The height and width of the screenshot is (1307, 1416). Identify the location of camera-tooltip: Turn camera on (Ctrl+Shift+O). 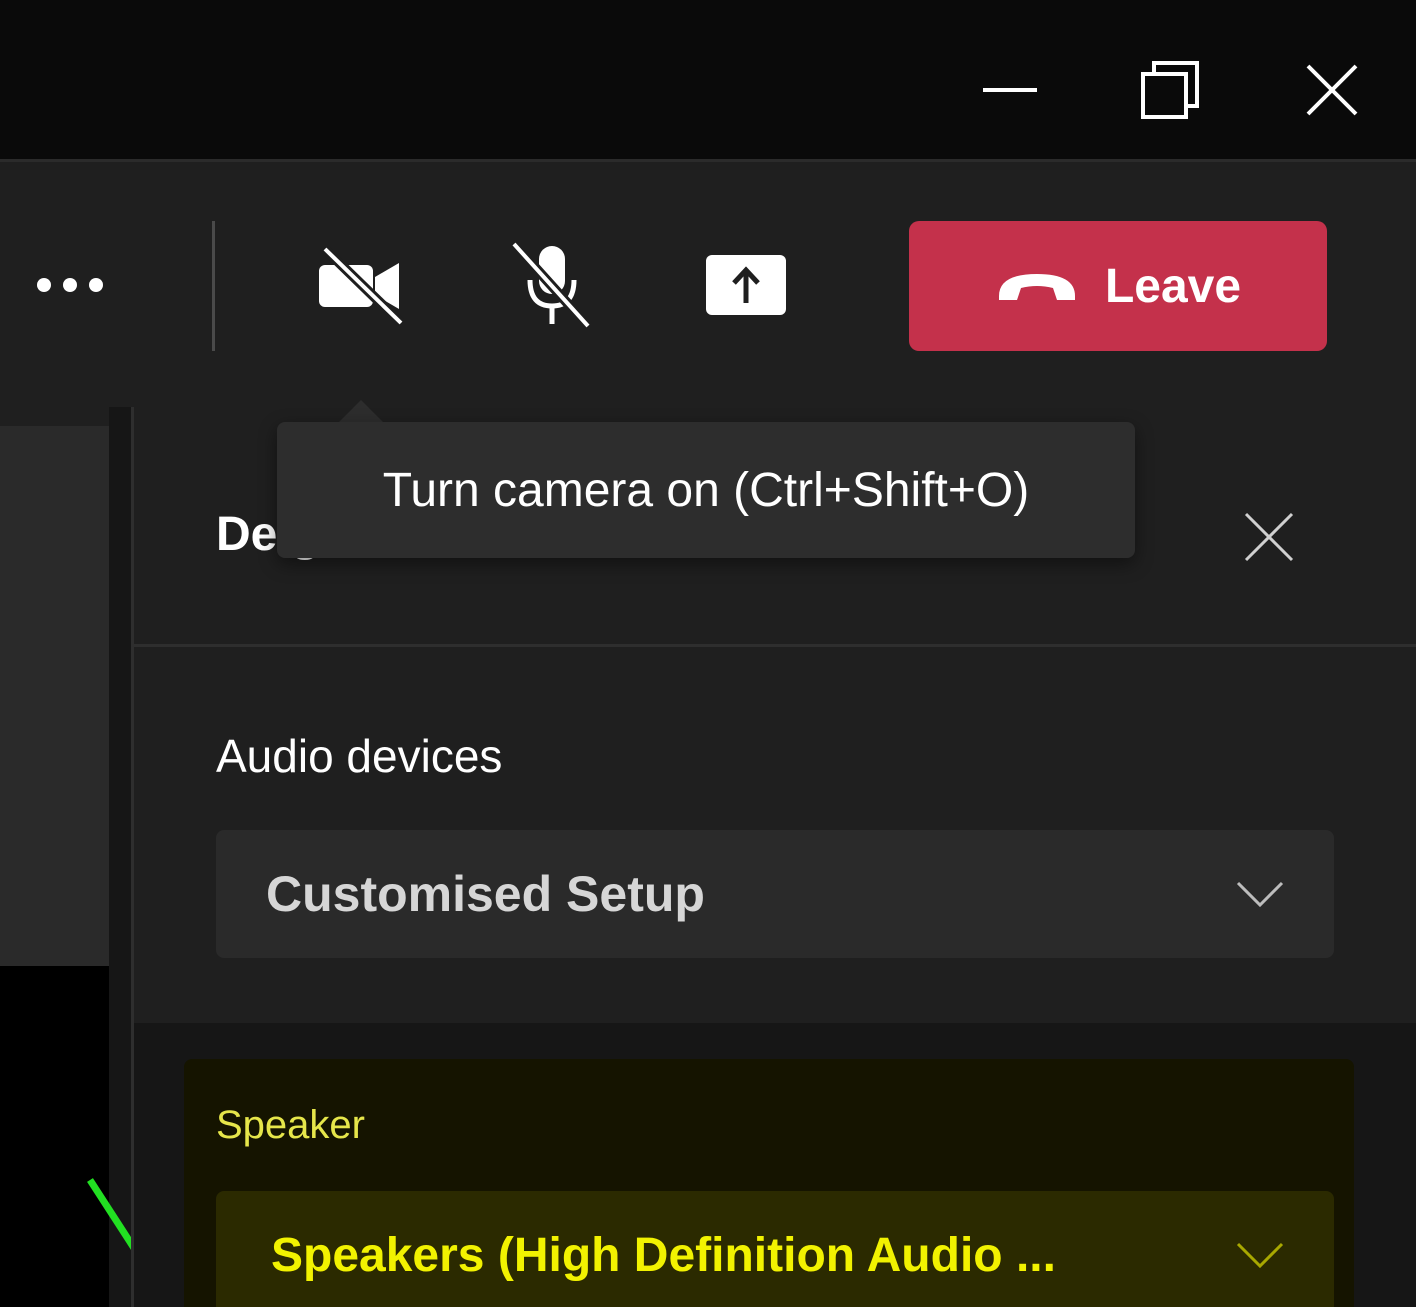
(706, 490).